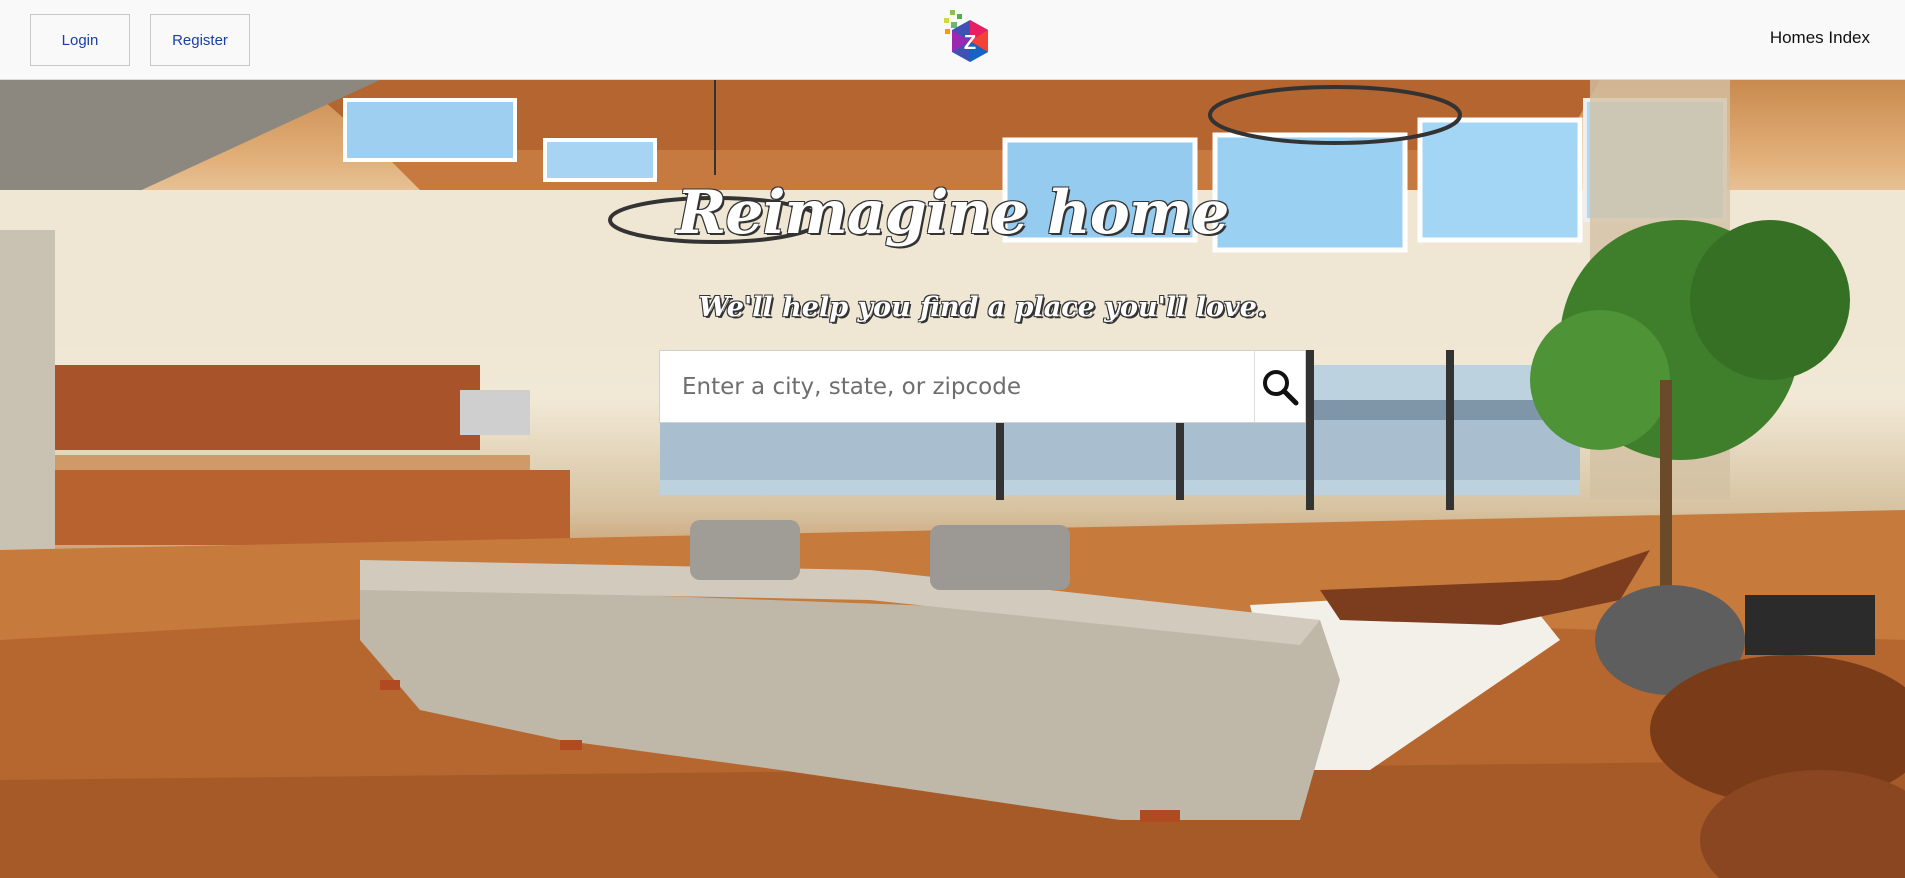 The width and height of the screenshot is (1905, 878). I want to click on location-search-input, so click(957, 386).